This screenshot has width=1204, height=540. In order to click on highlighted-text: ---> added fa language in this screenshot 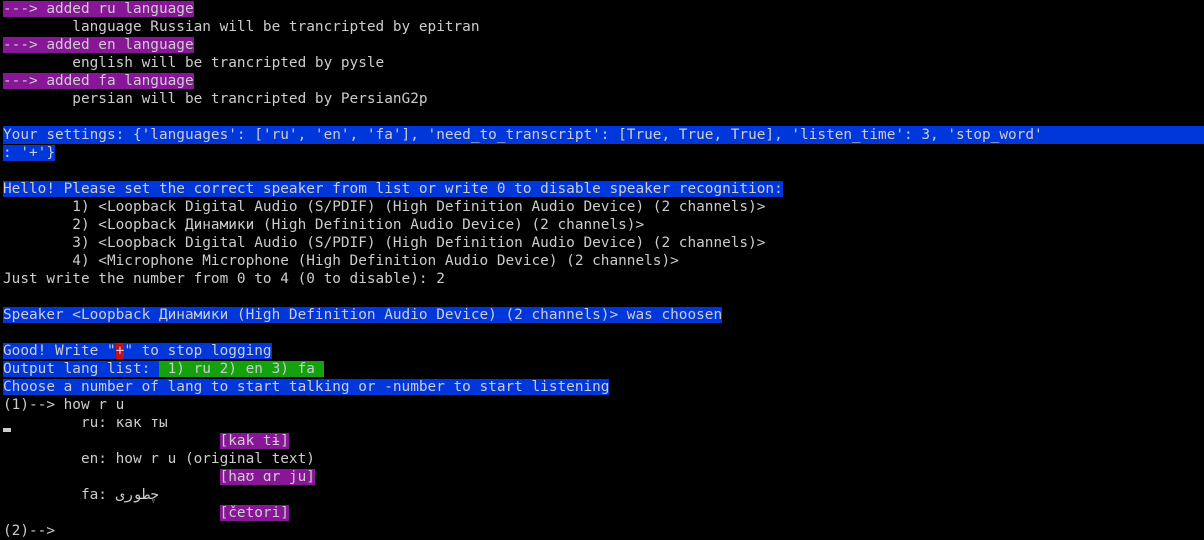, I will do `click(98, 81)`.